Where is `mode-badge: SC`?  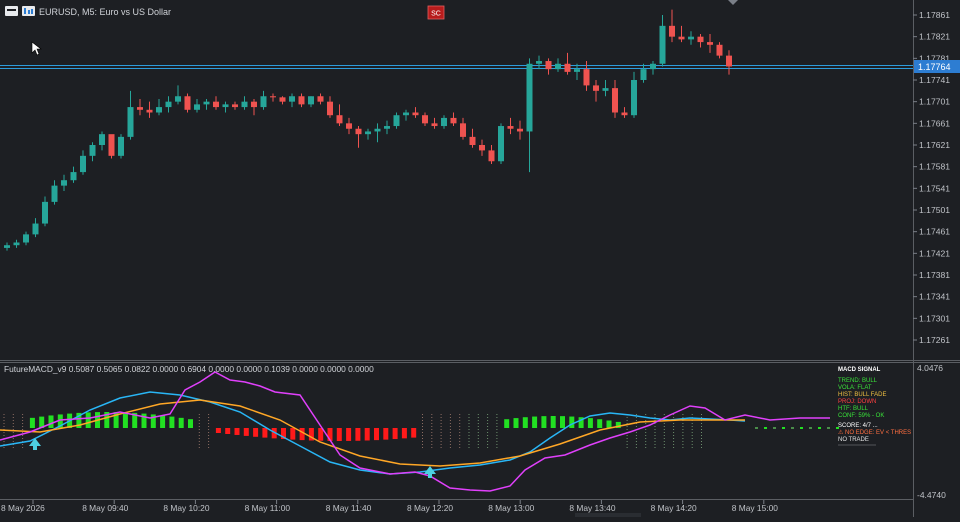
mode-badge: SC is located at coordinates (436, 12).